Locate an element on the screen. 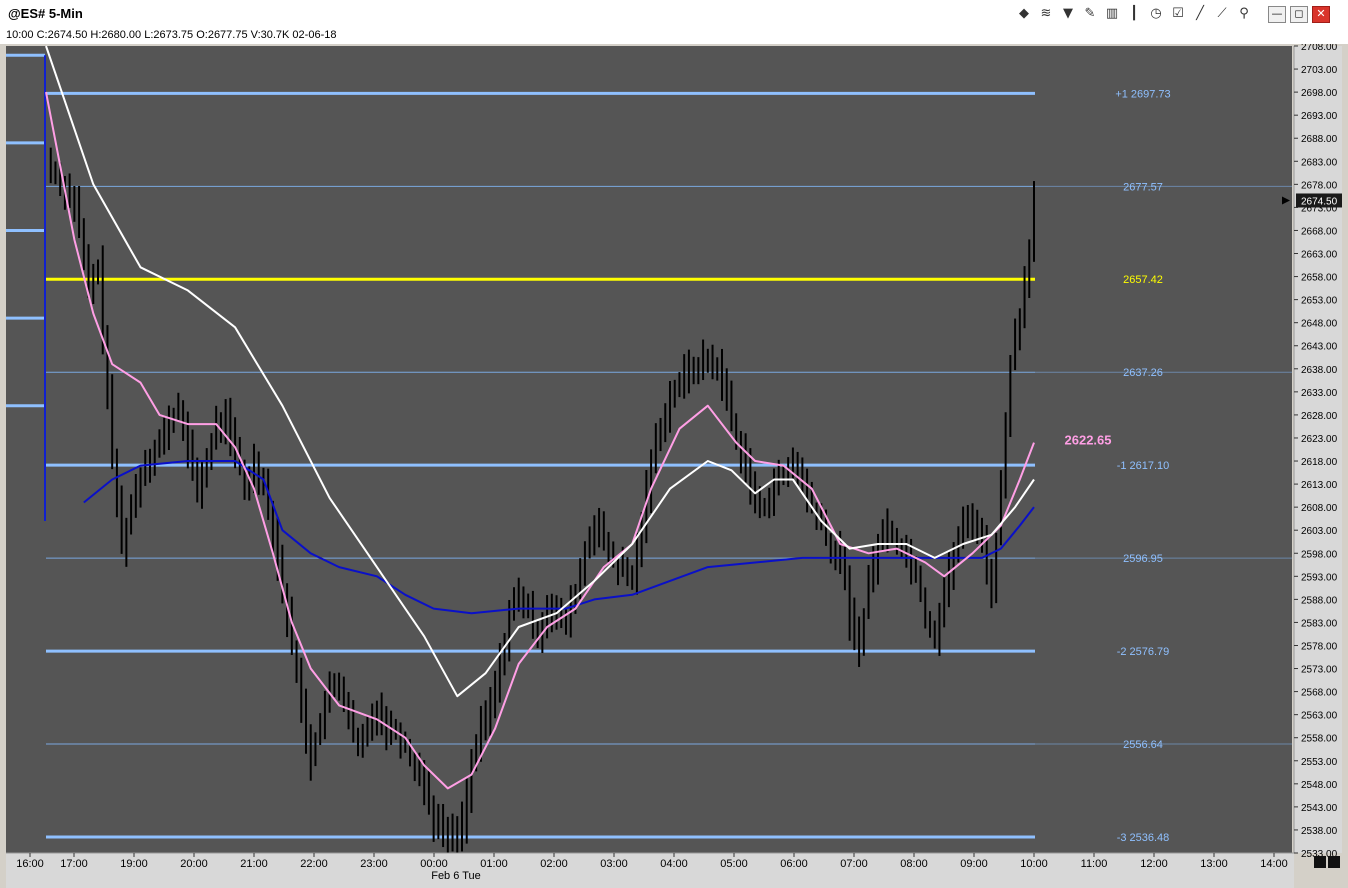  candlestick-icon: ┃ is located at coordinates (1134, 14).